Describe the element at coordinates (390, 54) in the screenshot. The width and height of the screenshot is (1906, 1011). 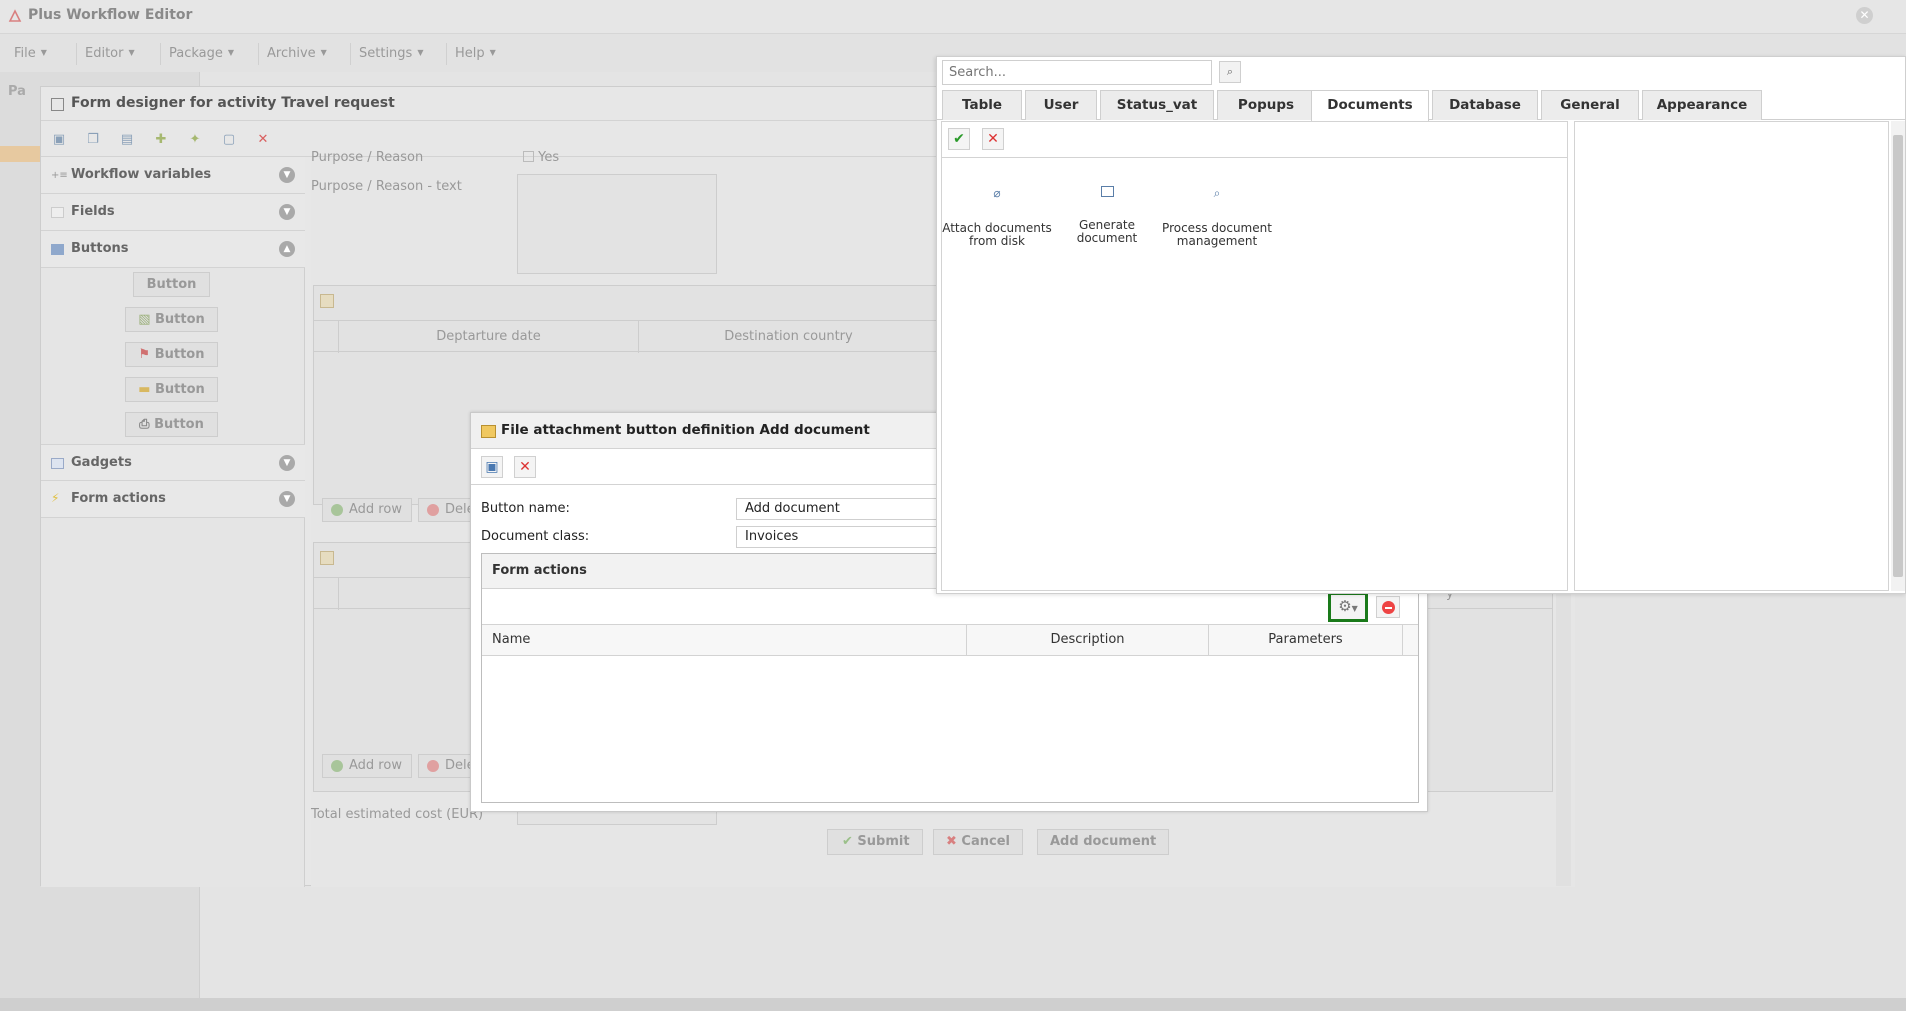
I see `menu-settings: Settings ▼` at that location.